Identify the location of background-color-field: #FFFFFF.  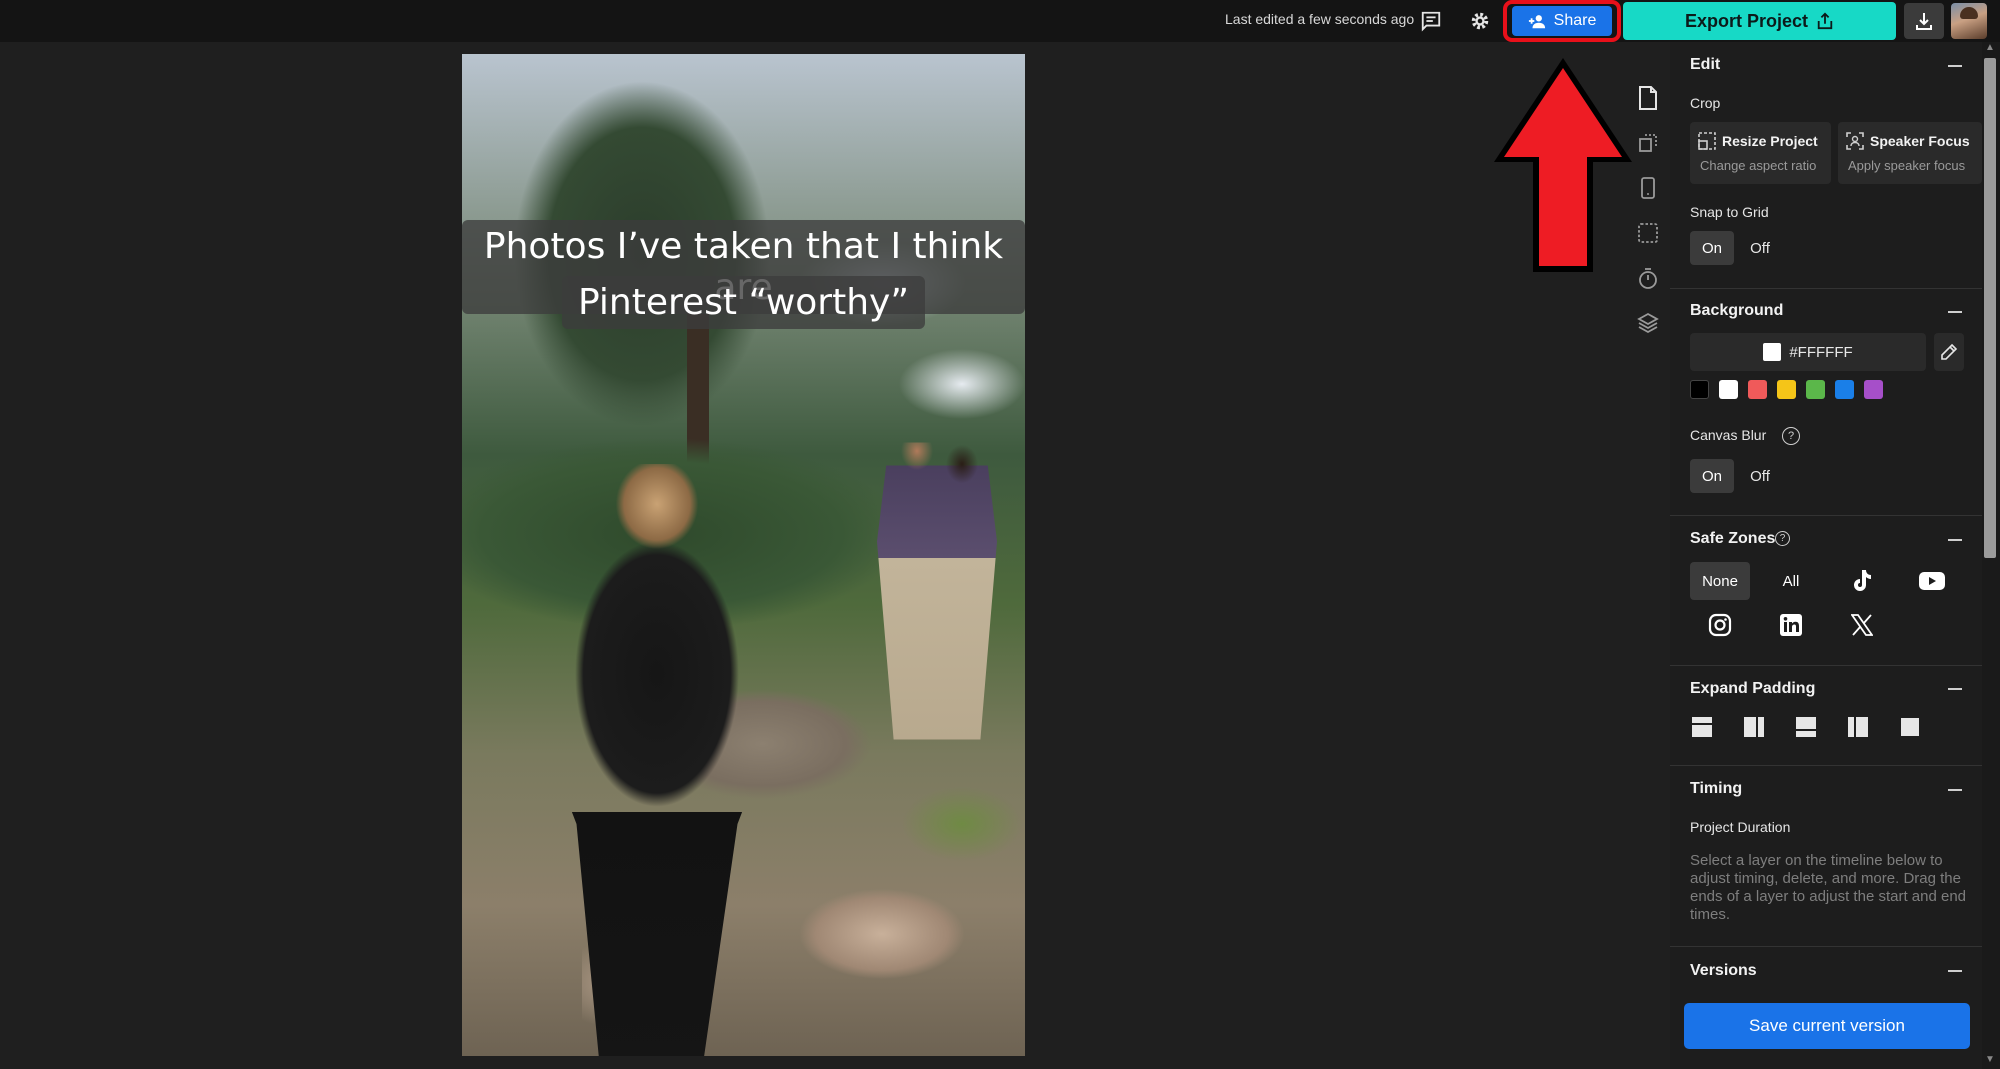
(1808, 352).